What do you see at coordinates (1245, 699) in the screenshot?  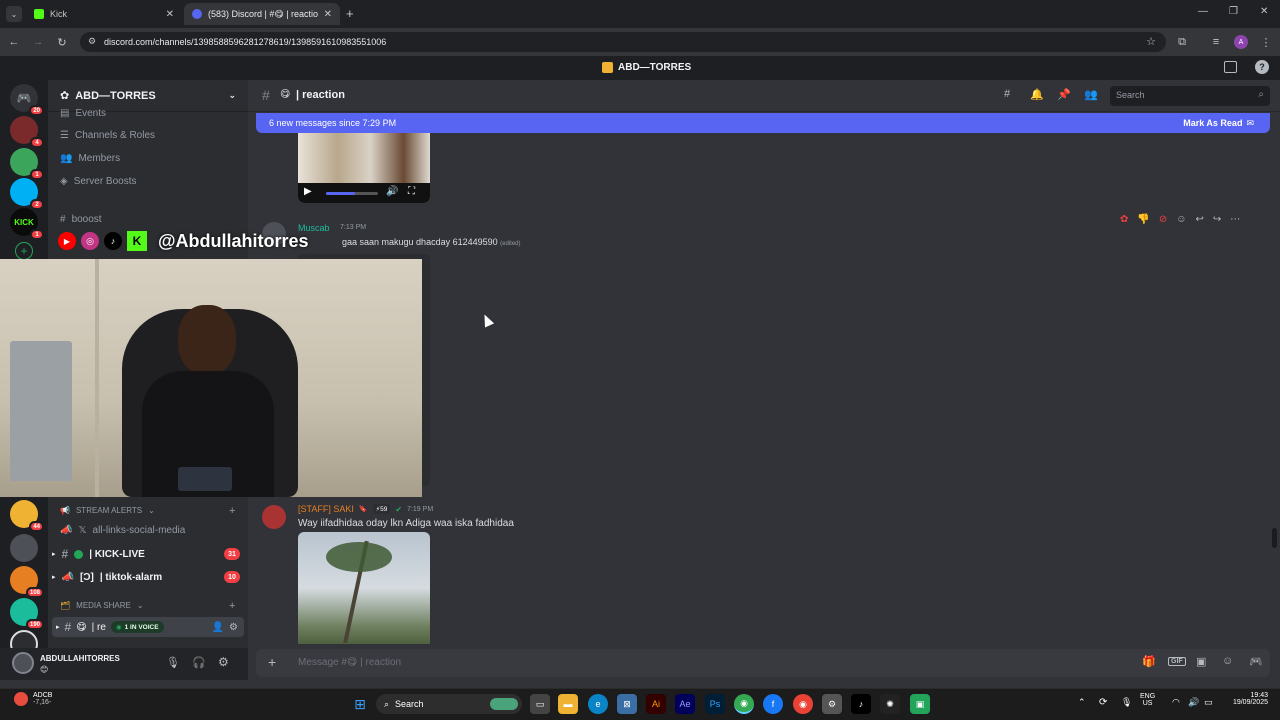 I see `clock: 19:43 19/09/2025` at bounding box center [1245, 699].